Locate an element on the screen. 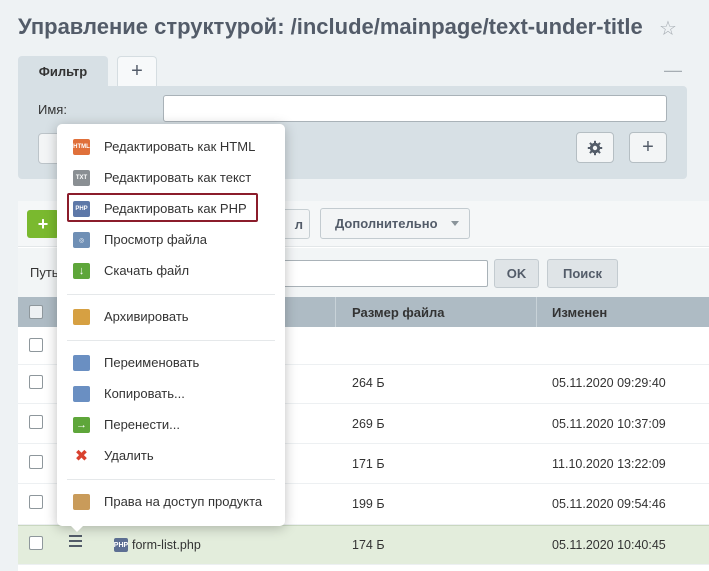  add-button: + is located at coordinates (43, 224).